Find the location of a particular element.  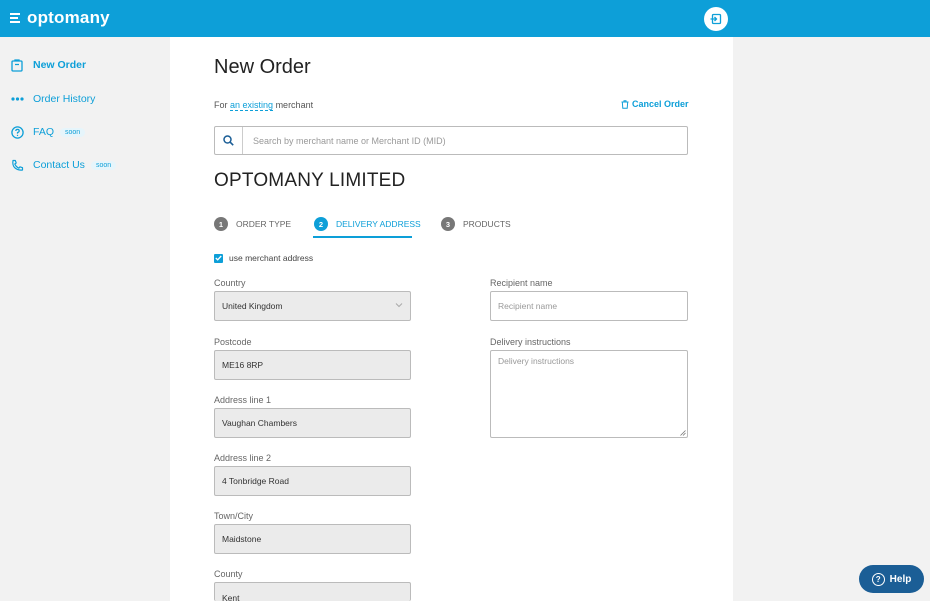

step-delivery-address: 2 DELIVERY ADDRESS is located at coordinates (367, 224).